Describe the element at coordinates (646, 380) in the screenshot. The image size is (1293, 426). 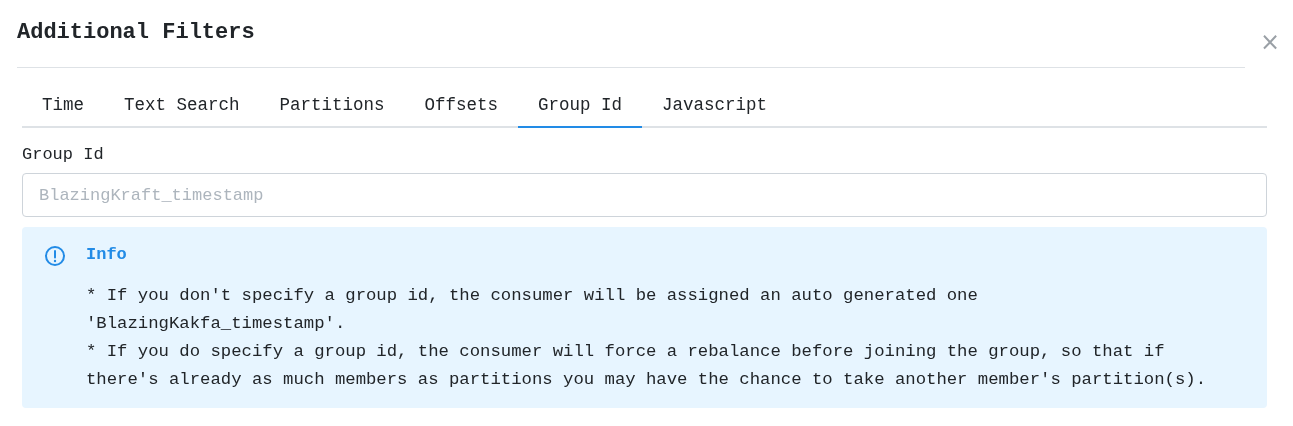
I see `info-text: there's already as much members as partitions you may have the chance to take another member's partition(s).` at that location.